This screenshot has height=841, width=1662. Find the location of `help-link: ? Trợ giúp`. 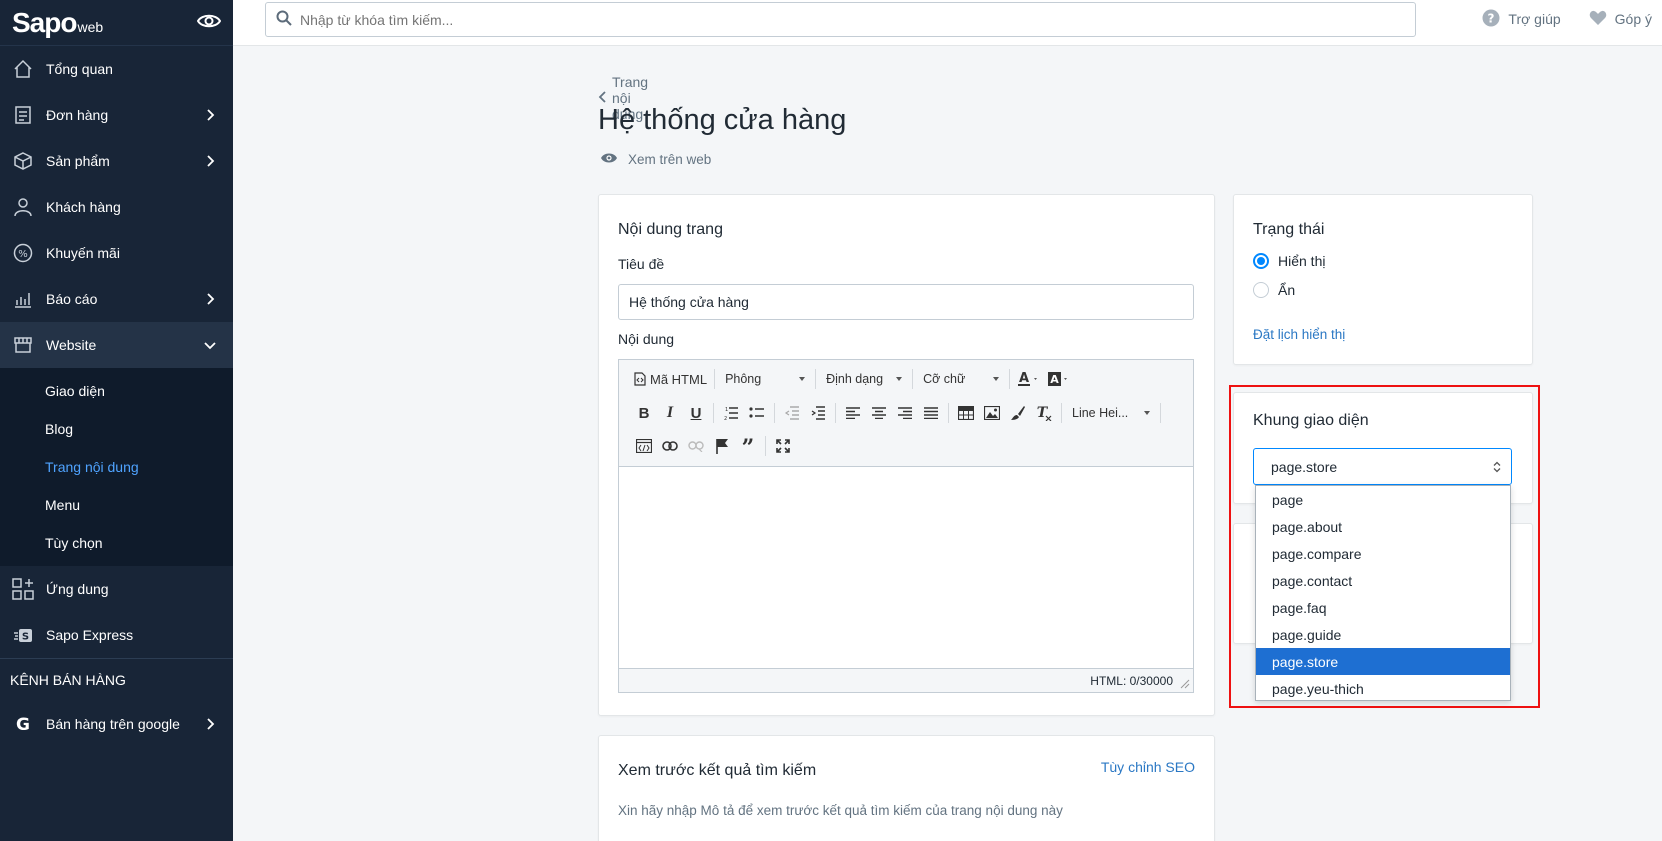

help-link: ? Trợ giúp is located at coordinates (1521, 19).